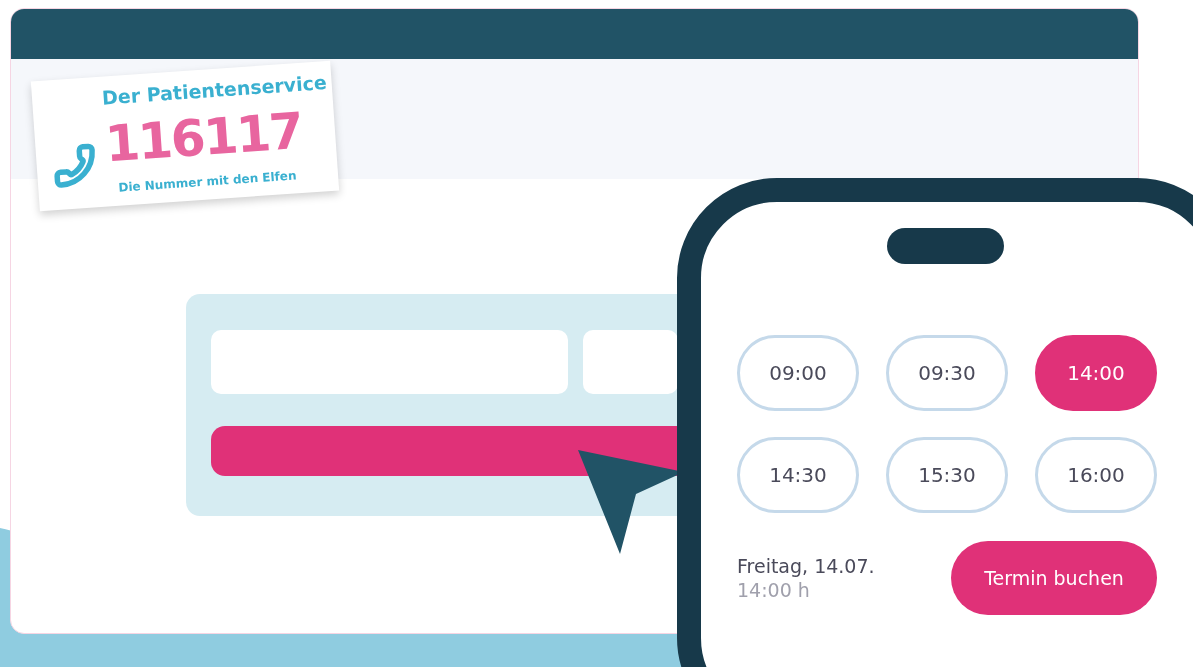 The width and height of the screenshot is (1193, 667). I want to click on book-button: Termin buchen, so click(1054, 578).